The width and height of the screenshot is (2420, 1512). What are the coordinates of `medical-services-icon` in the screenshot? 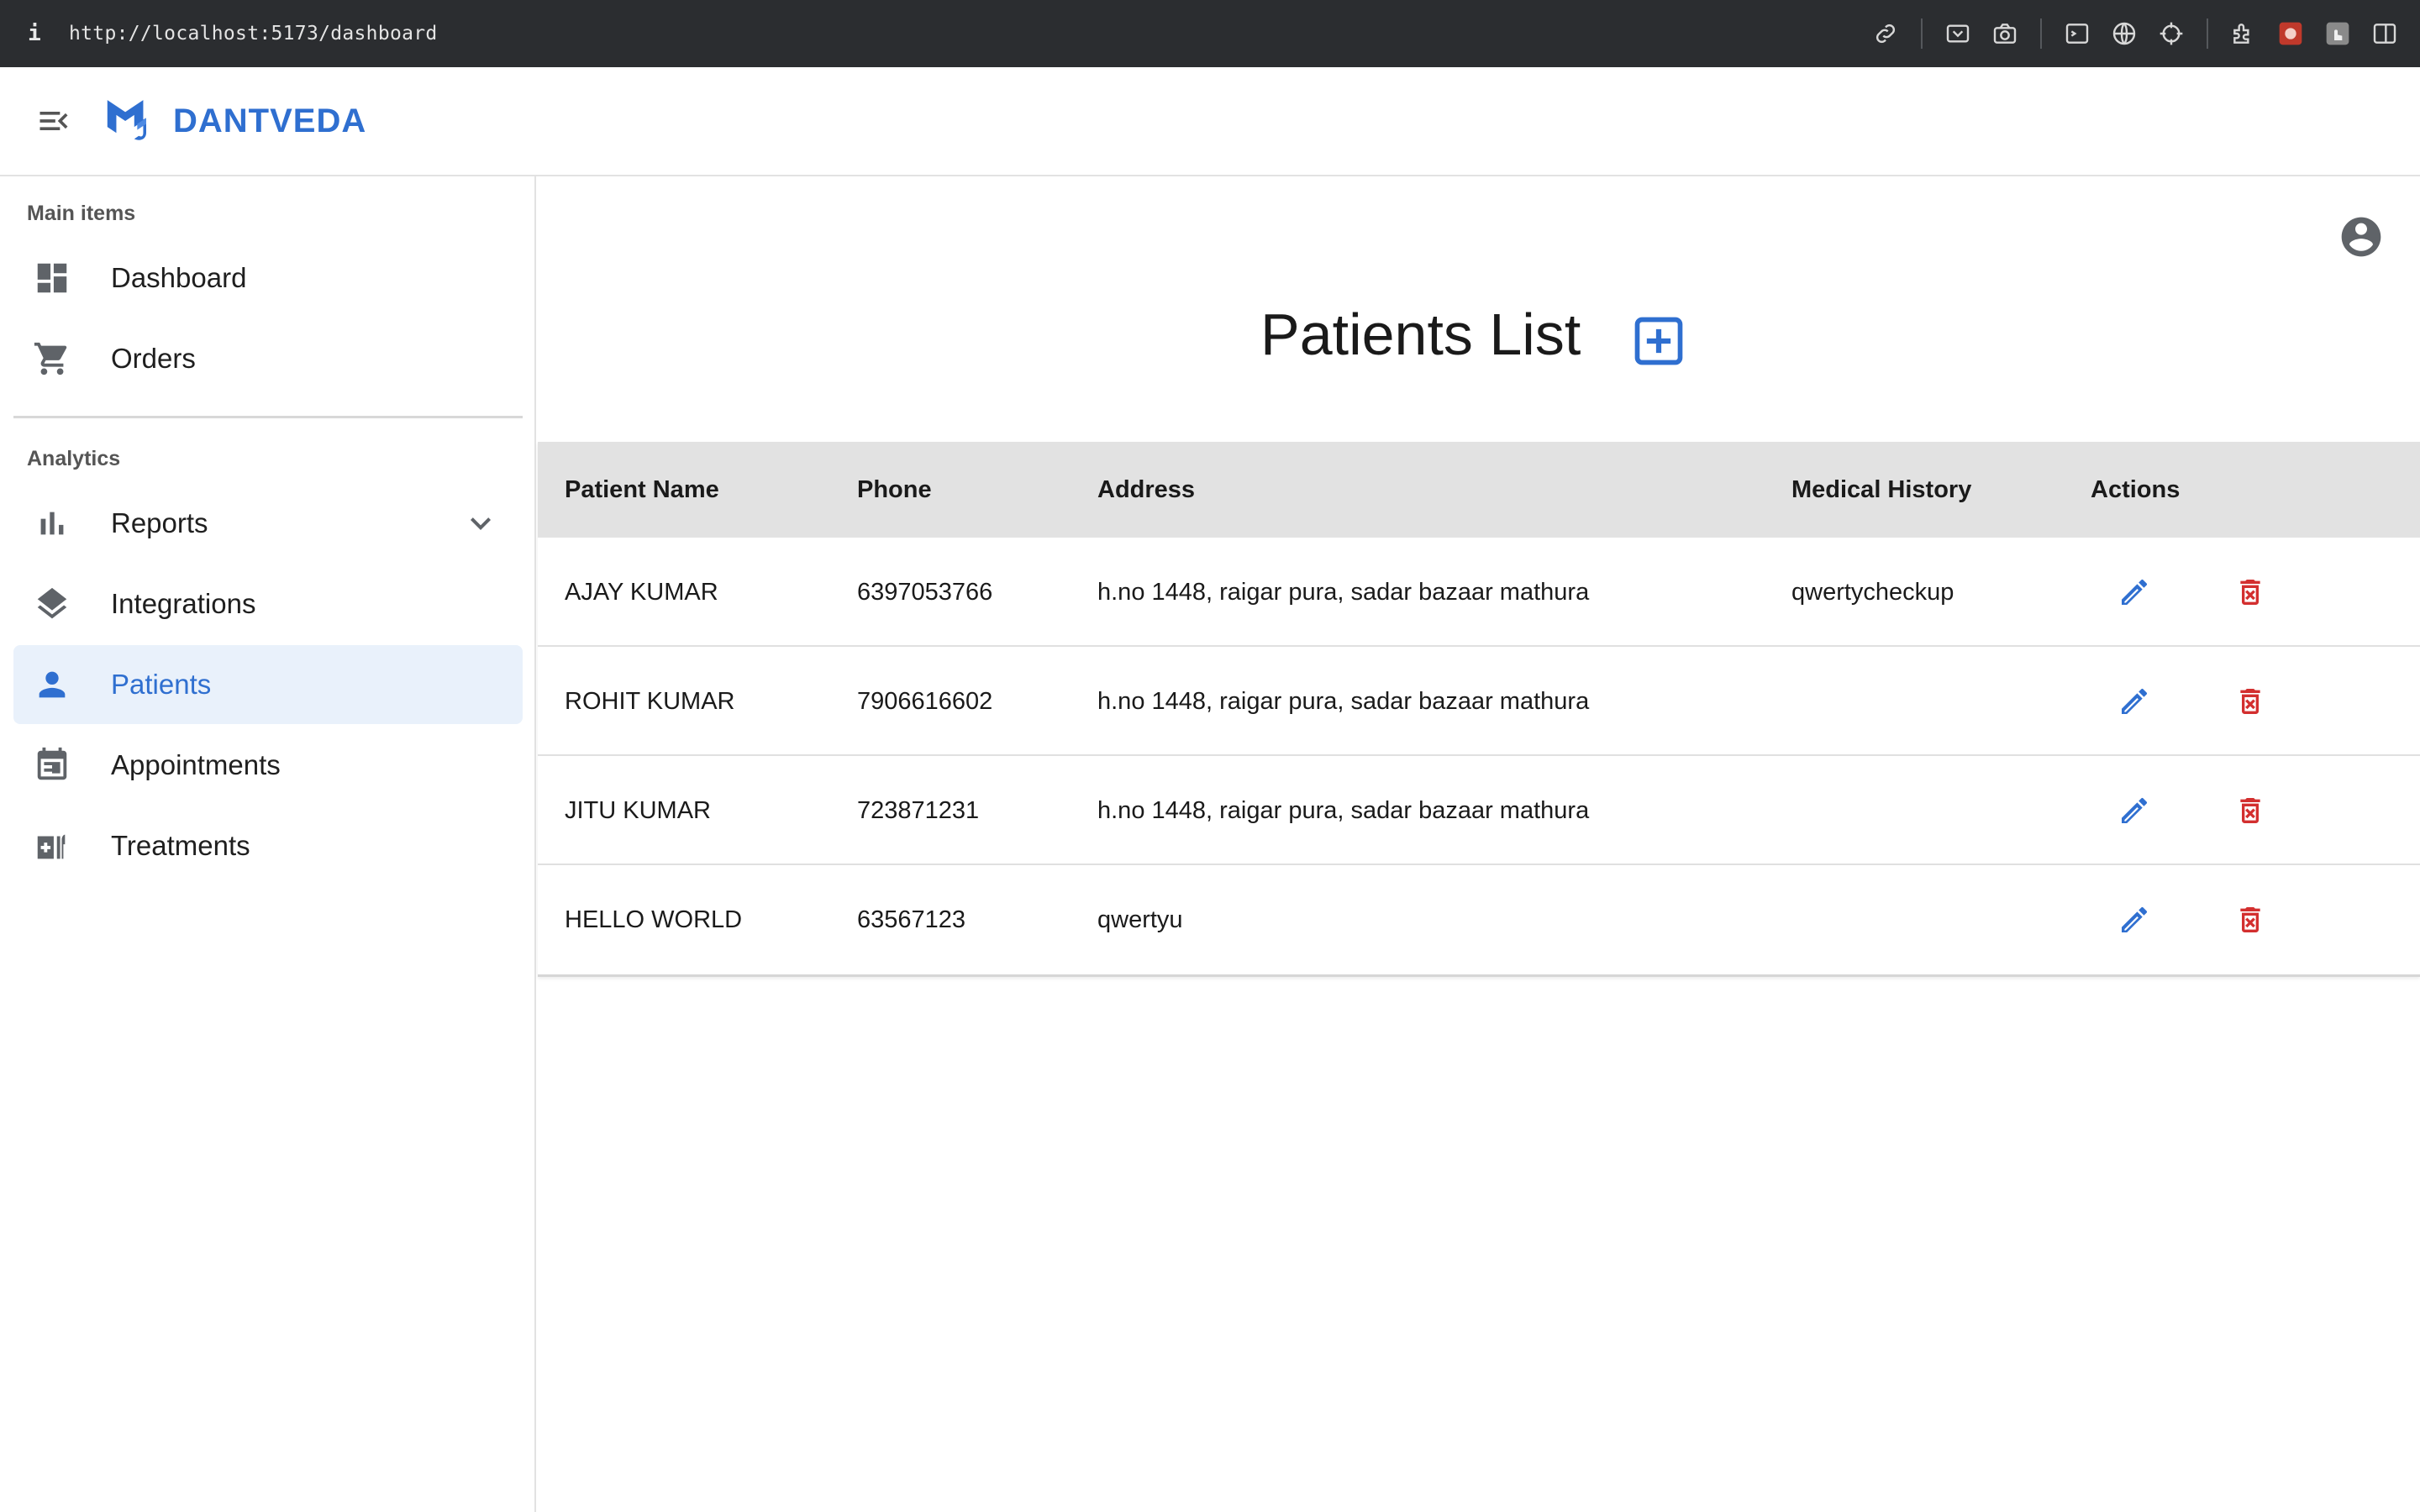 It's located at (52, 846).